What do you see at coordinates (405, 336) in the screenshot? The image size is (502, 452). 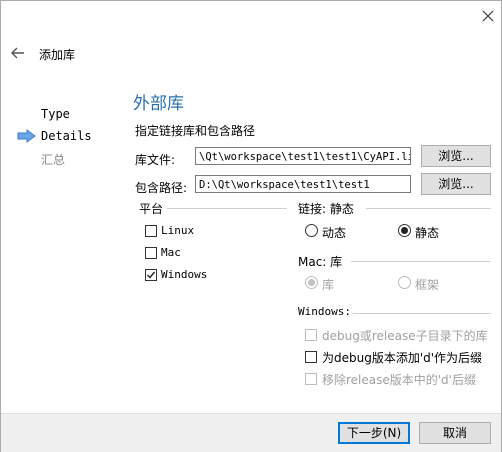 I see `debug-release-subdir-label: debug或release子目录下的库` at bounding box center [405, 336].